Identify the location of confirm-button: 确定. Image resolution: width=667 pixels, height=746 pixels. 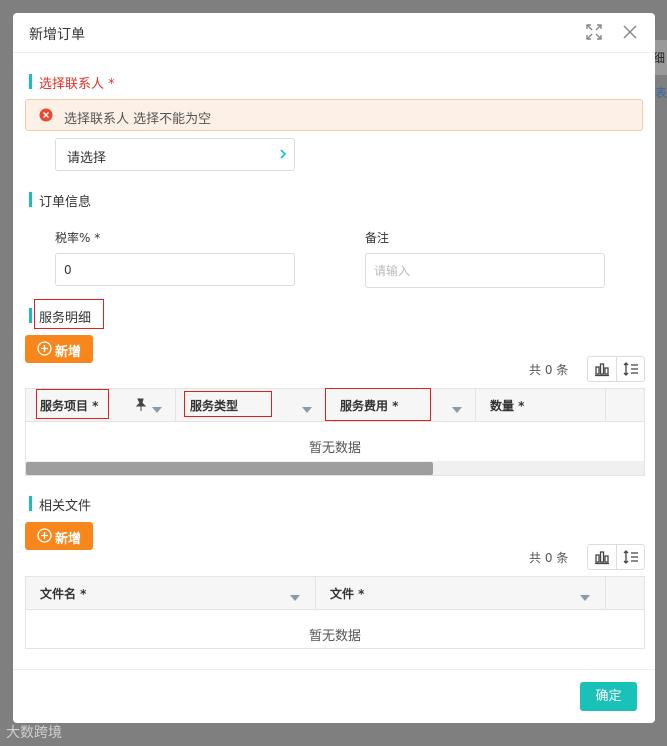
(608, 696).